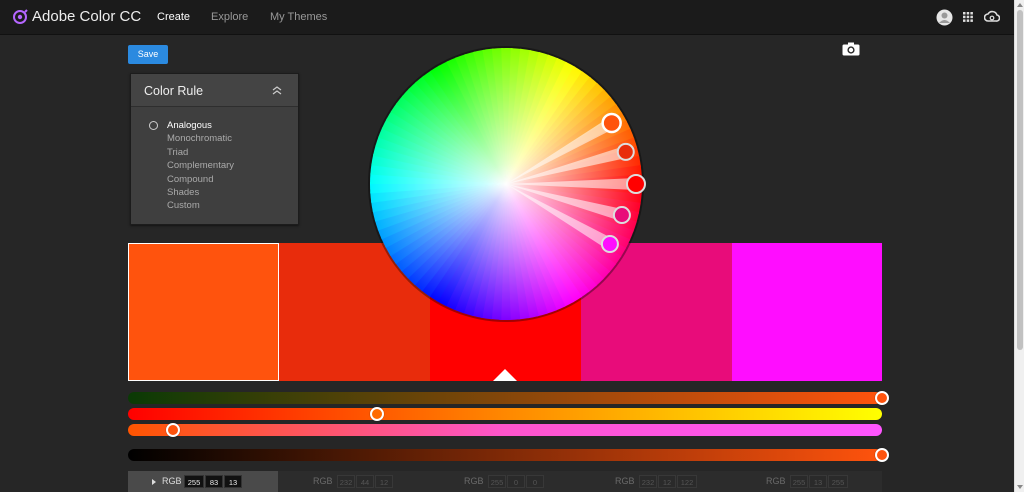 The height and width of the screenshot is (492, 1024). I want to click on nav-create: Create, so click(173, 17).